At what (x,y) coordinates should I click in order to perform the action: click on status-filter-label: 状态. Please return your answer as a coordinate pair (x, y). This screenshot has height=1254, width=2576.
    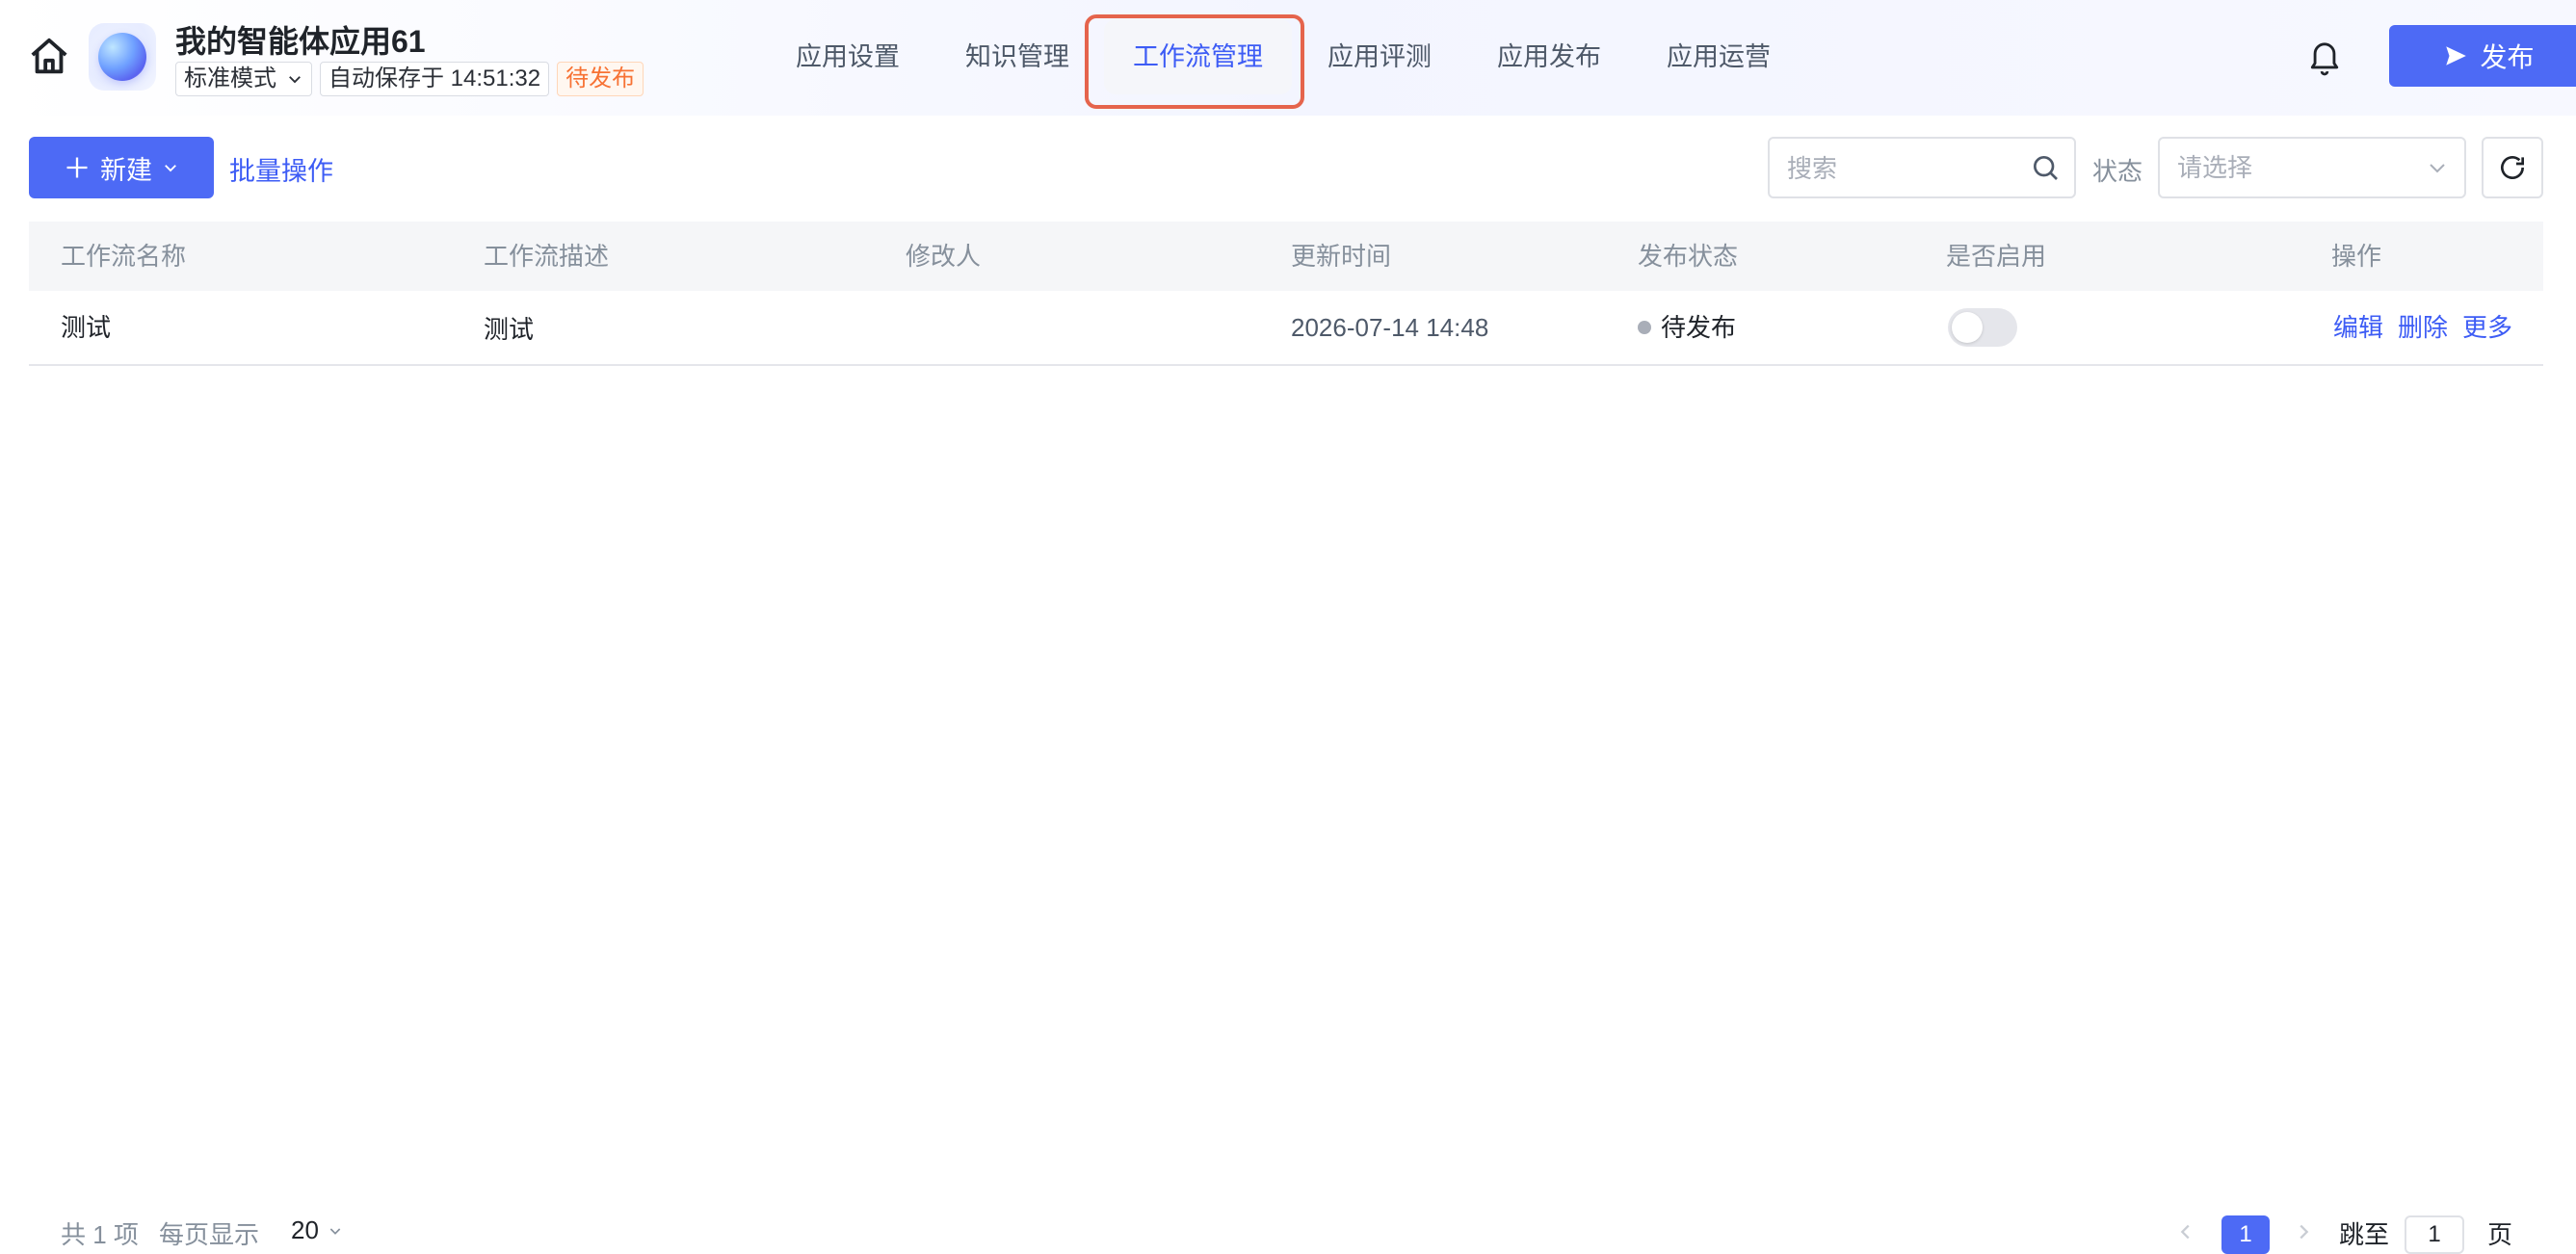
    Looking at the image, I should click on (2117, 171).